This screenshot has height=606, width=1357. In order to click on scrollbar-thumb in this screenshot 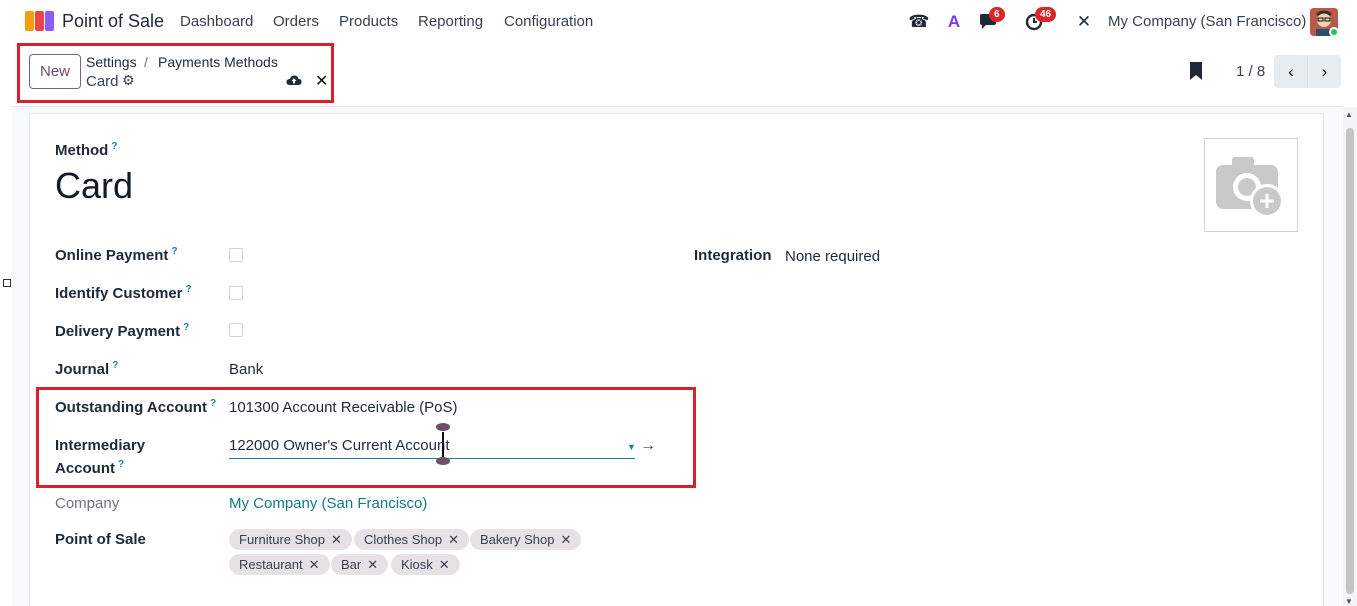, I will do `click(1350, 361)`.